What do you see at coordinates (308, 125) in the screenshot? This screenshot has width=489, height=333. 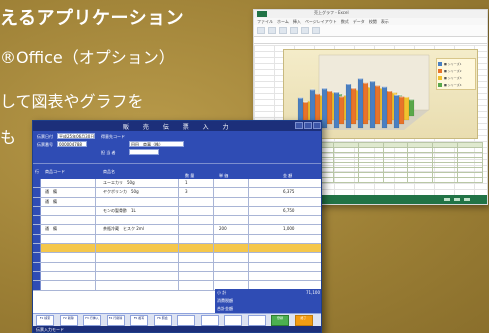 I see `maximize-icon` at bounding box center [308, 125].